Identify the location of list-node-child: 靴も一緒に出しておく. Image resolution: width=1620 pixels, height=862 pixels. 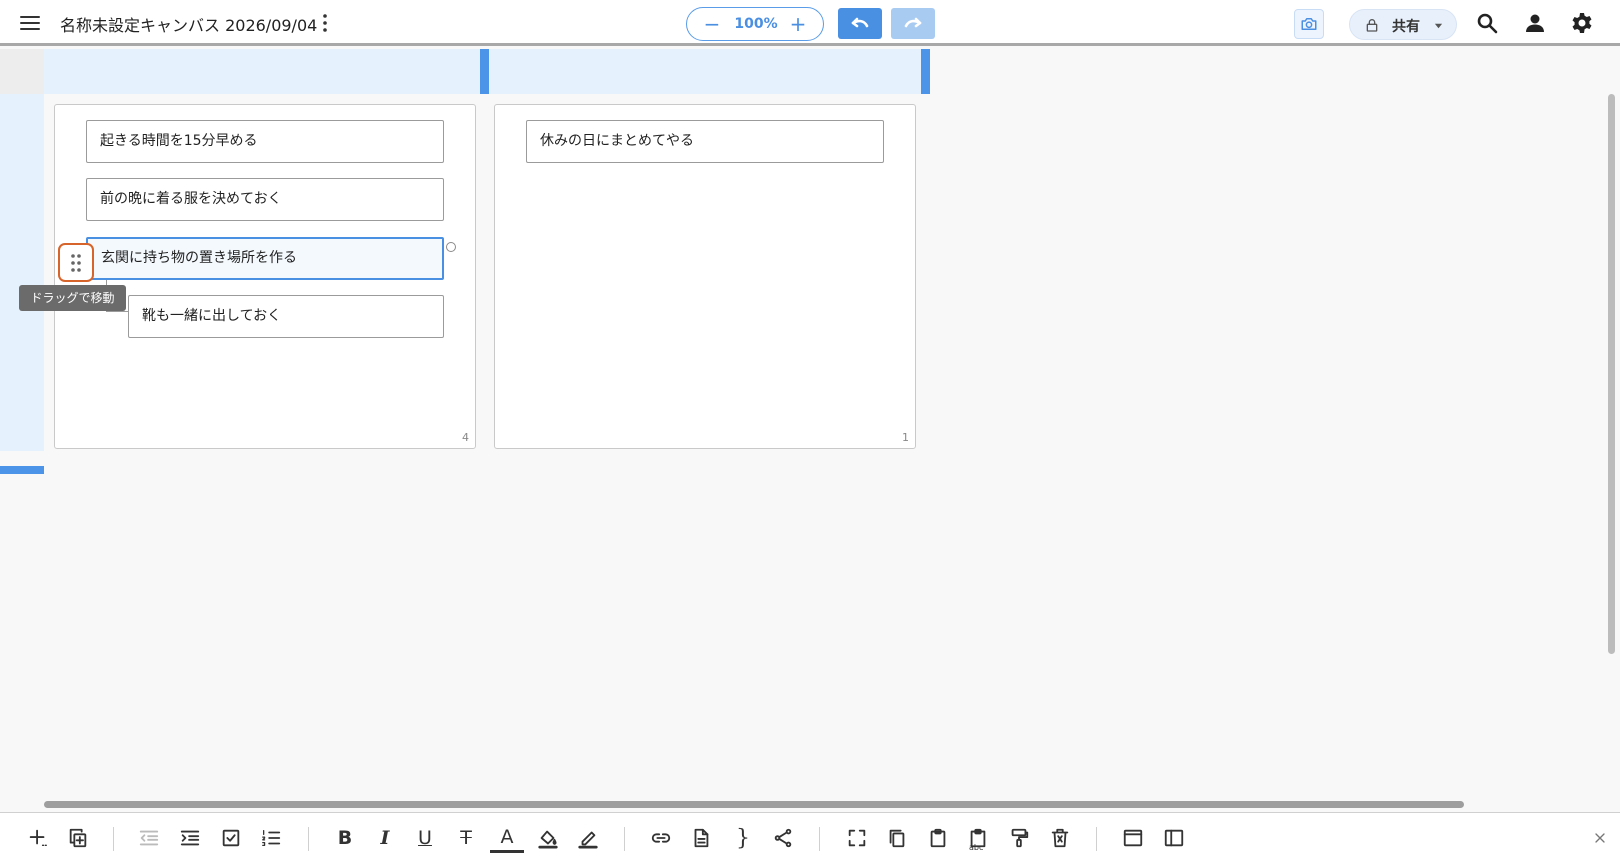
(286, 316).